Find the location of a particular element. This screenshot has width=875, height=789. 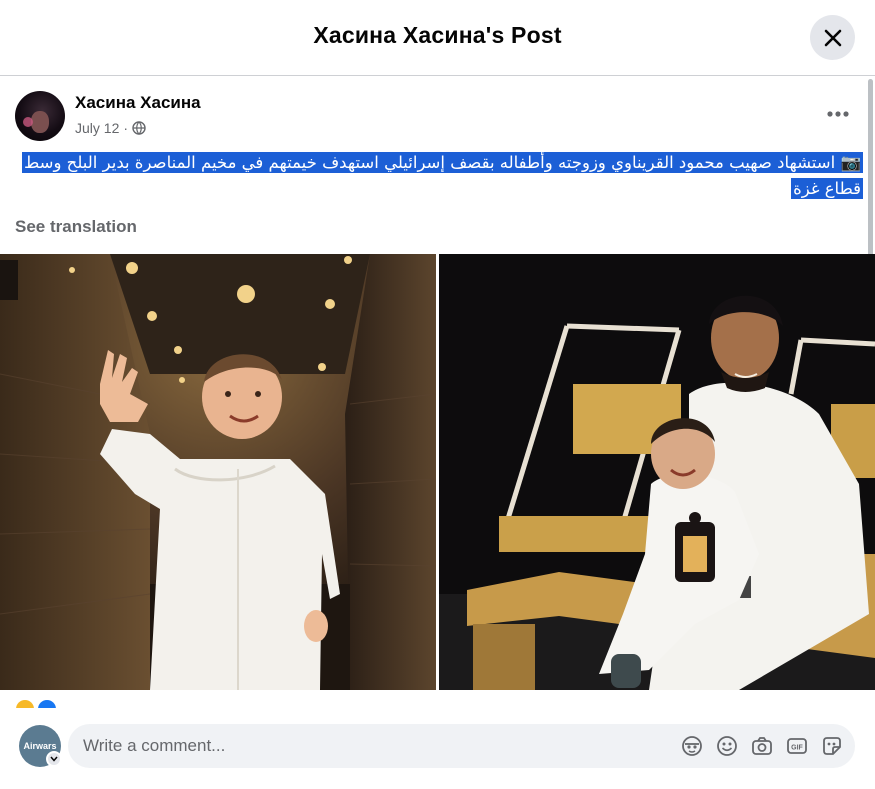

comment-input: Write a comment... GIF is located at coordinates (461, 746).